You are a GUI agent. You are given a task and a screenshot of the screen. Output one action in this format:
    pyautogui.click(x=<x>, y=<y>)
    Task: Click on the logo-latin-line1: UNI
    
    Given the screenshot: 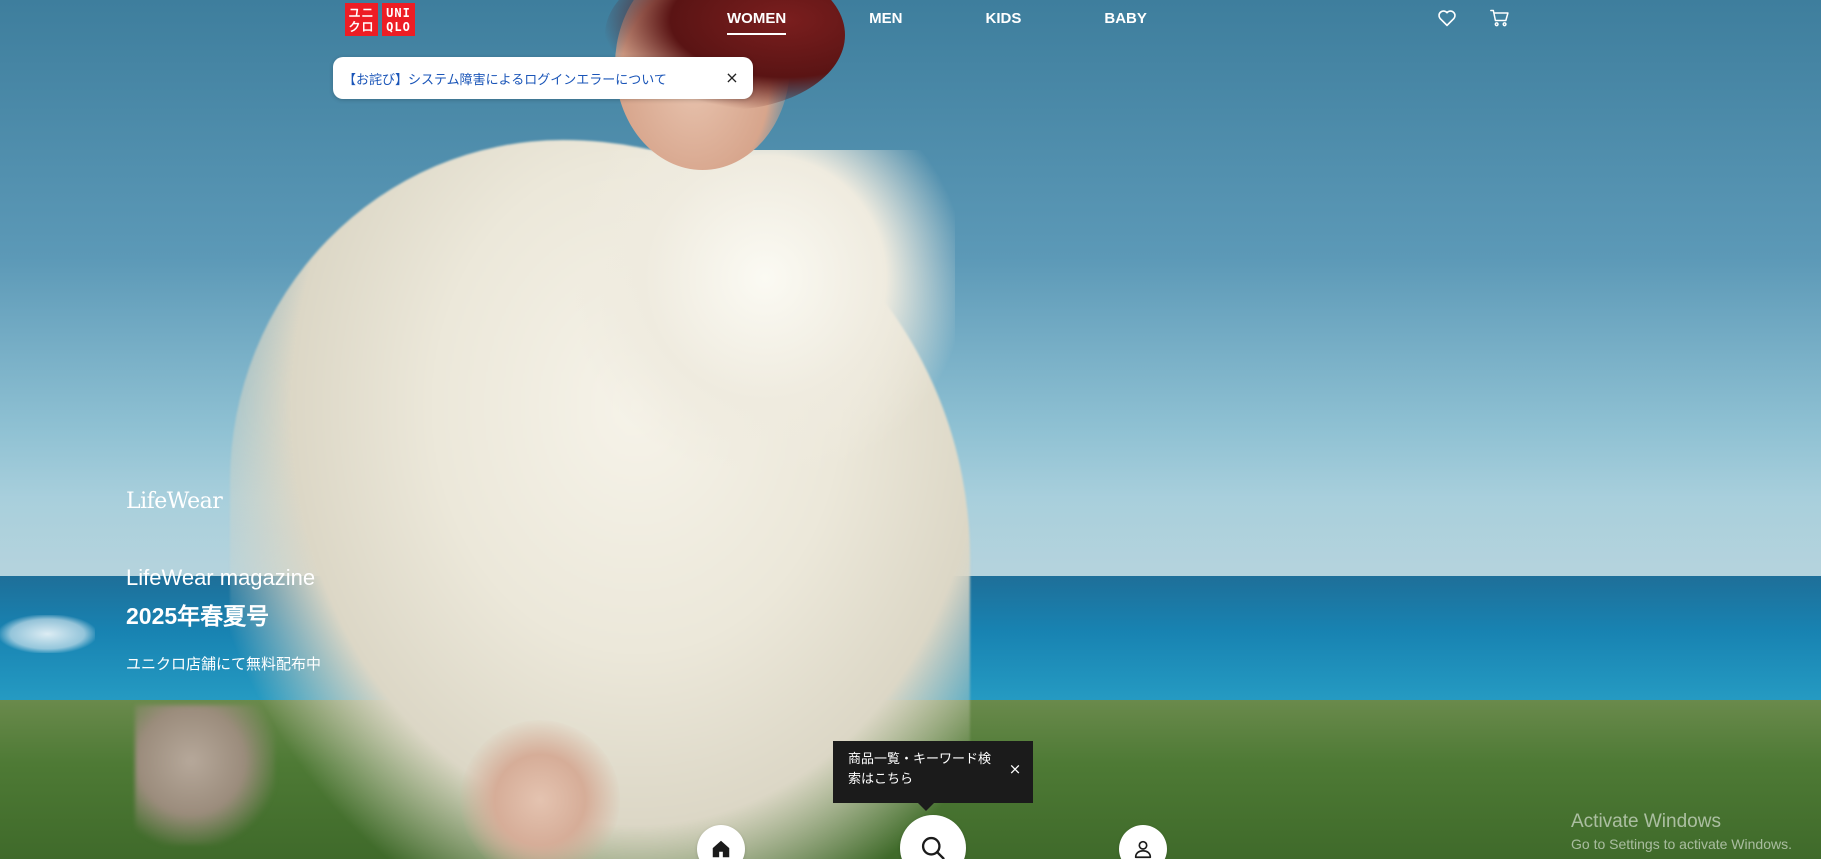 What is the action you would take?
    pyautogui.click(x=398, y=12)
    